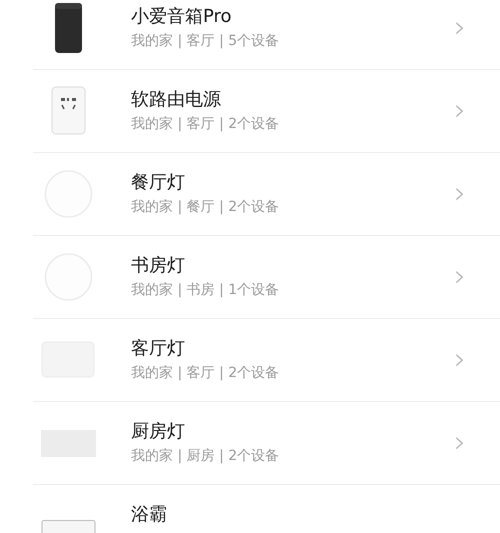  Describe the element at coordinates (158, 349) in the screenshot. I see `device-name: 客厅灯` at that location.